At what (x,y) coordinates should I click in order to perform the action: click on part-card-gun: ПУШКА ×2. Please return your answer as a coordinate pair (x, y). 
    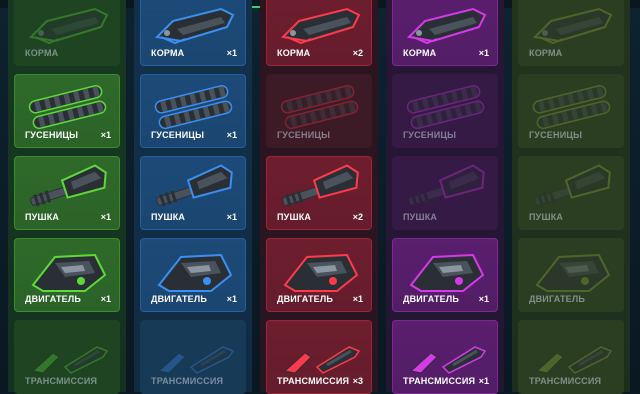
    Looking at the image, I should click on (319, 193).